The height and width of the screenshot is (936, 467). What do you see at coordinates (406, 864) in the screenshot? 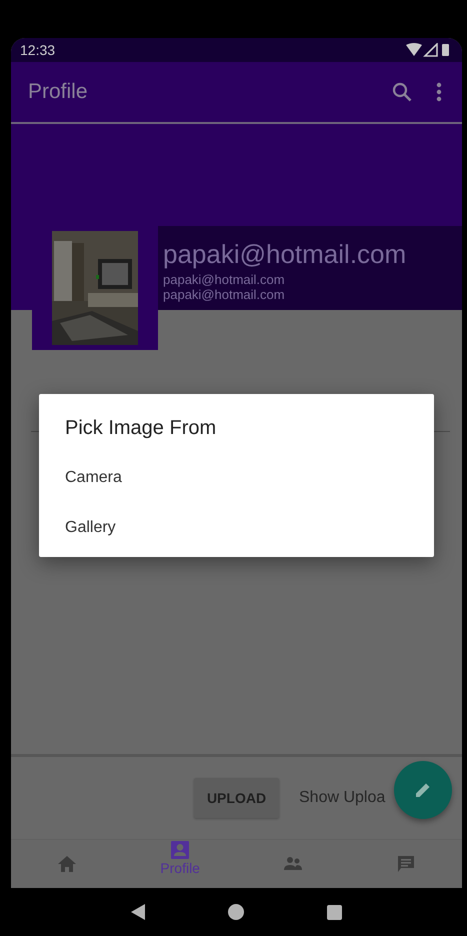
I see `chat-icon` at bounding box center [406, 864].